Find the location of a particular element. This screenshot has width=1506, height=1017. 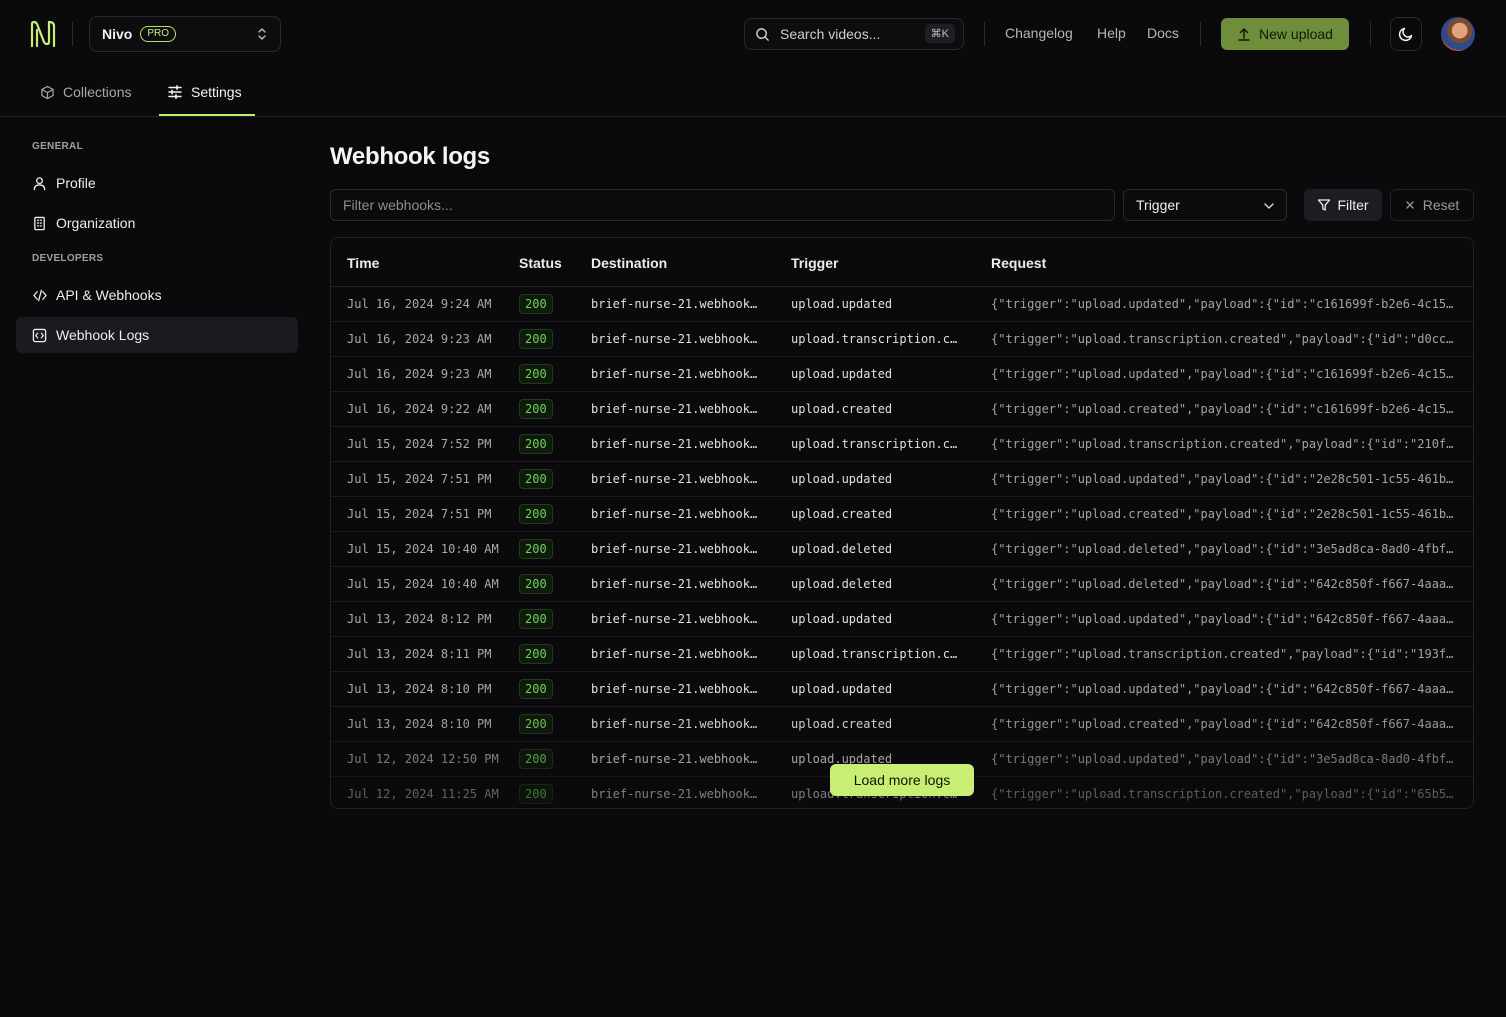

cell-time: Jul 16, 2024 9:23 AM is located at coordinates (419, 374).